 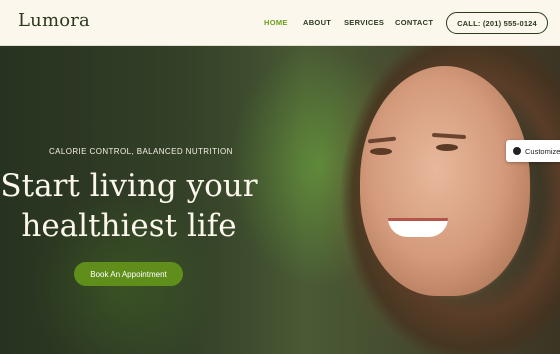 What do you see at coordinates (418, 227) in the screenshot?
I see `hero-image-smile` at bounding box center [418, 227].